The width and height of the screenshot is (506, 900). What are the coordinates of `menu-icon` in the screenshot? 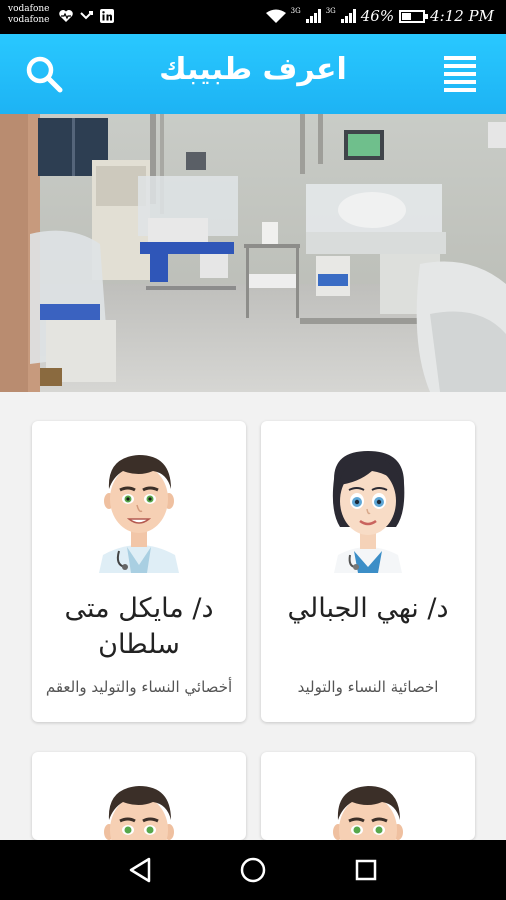 It's located at (460, 74).